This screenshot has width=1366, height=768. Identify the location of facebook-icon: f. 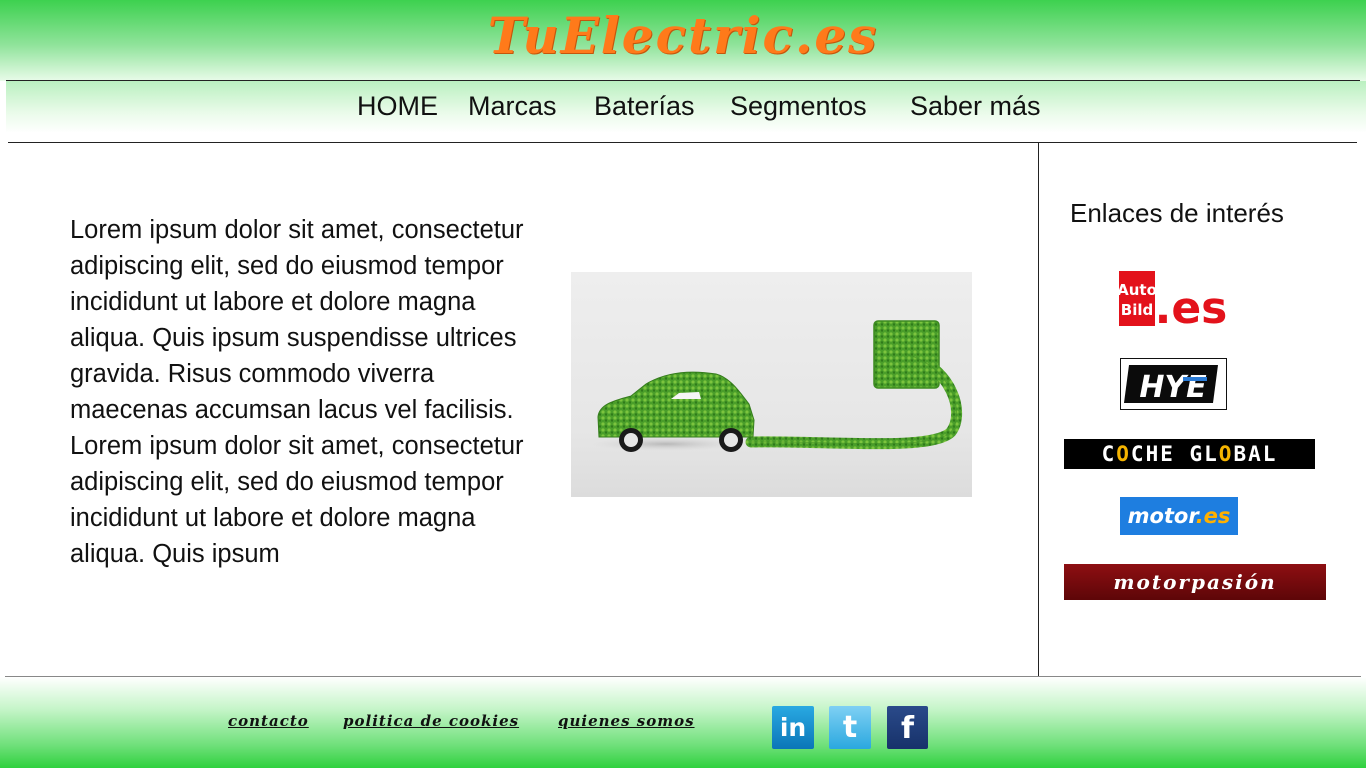
(907, 727).